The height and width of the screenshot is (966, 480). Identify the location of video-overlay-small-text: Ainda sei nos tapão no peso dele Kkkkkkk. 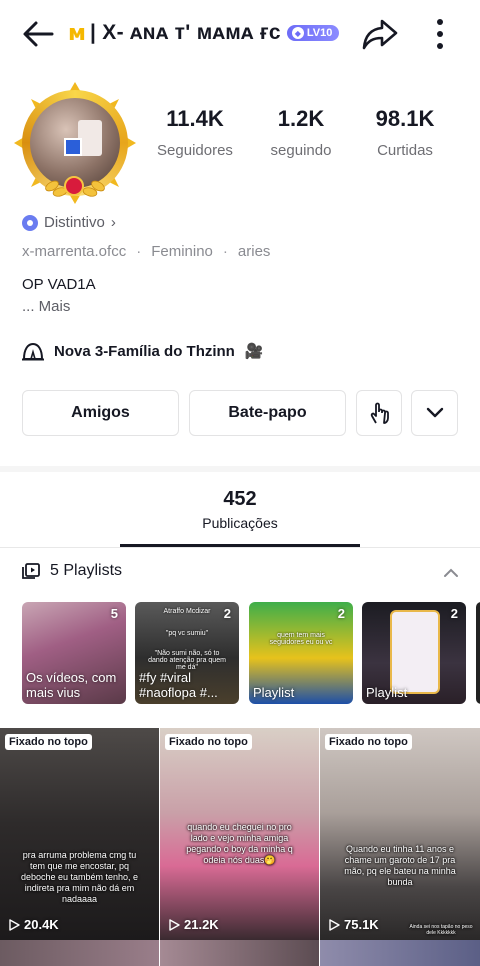
(441, 930).